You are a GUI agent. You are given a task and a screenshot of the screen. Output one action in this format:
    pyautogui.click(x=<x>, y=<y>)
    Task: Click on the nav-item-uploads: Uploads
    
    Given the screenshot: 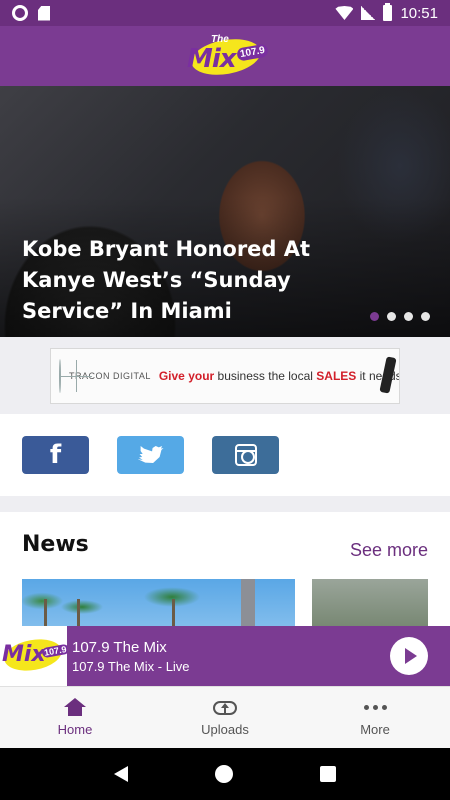 What is the action you would take?
    pyautogui.click(x=225, y=717)
    